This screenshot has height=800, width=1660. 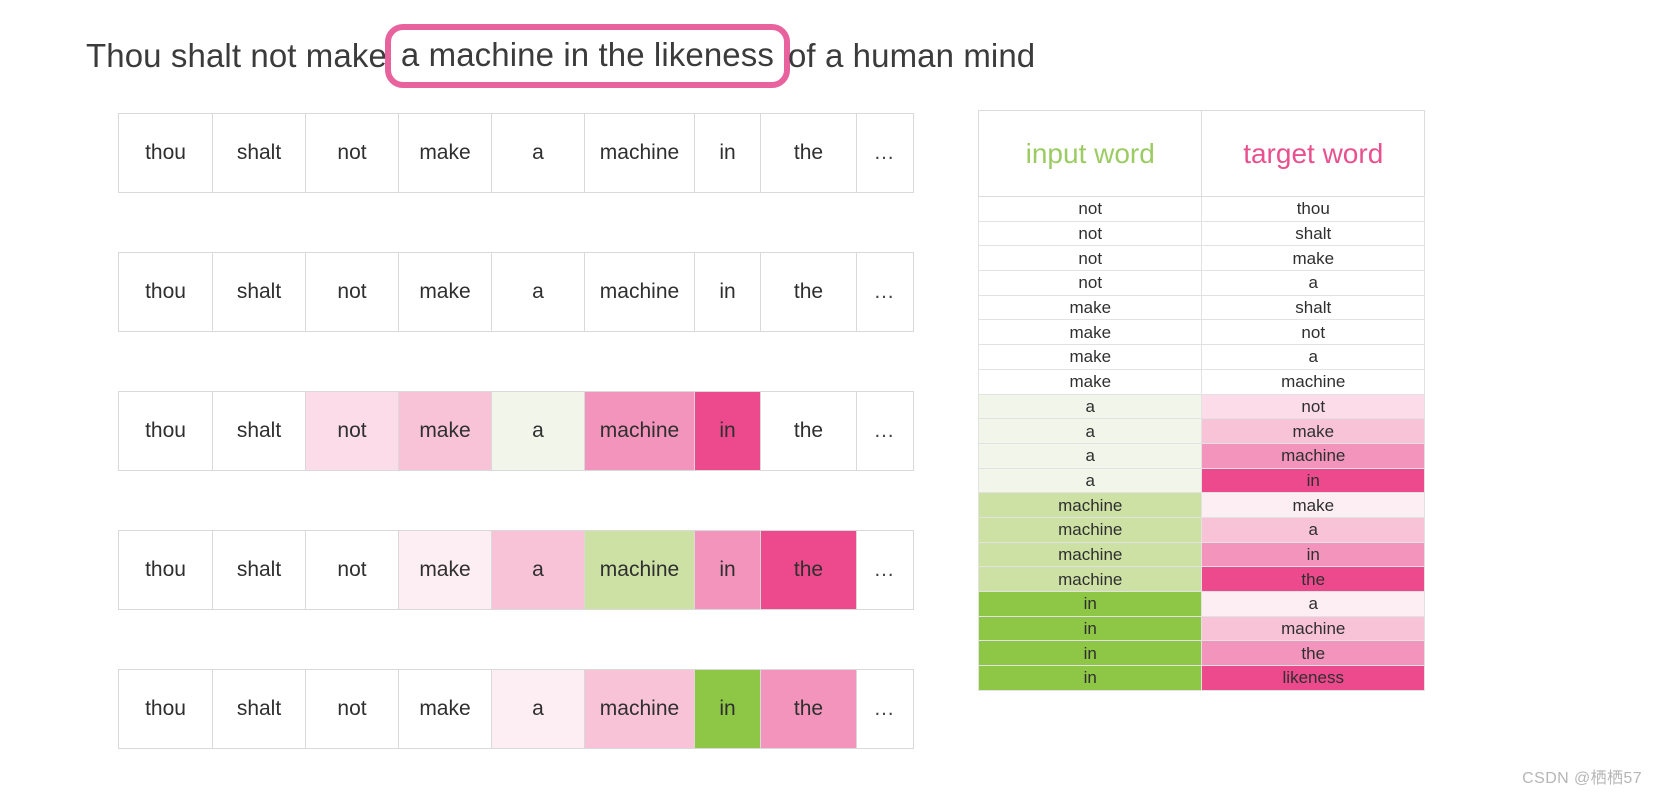 What do you see at coordinates (1090, 153) in the screenshot?
I see `column-header-input-word: input word` at bounding box center [1090, 153].